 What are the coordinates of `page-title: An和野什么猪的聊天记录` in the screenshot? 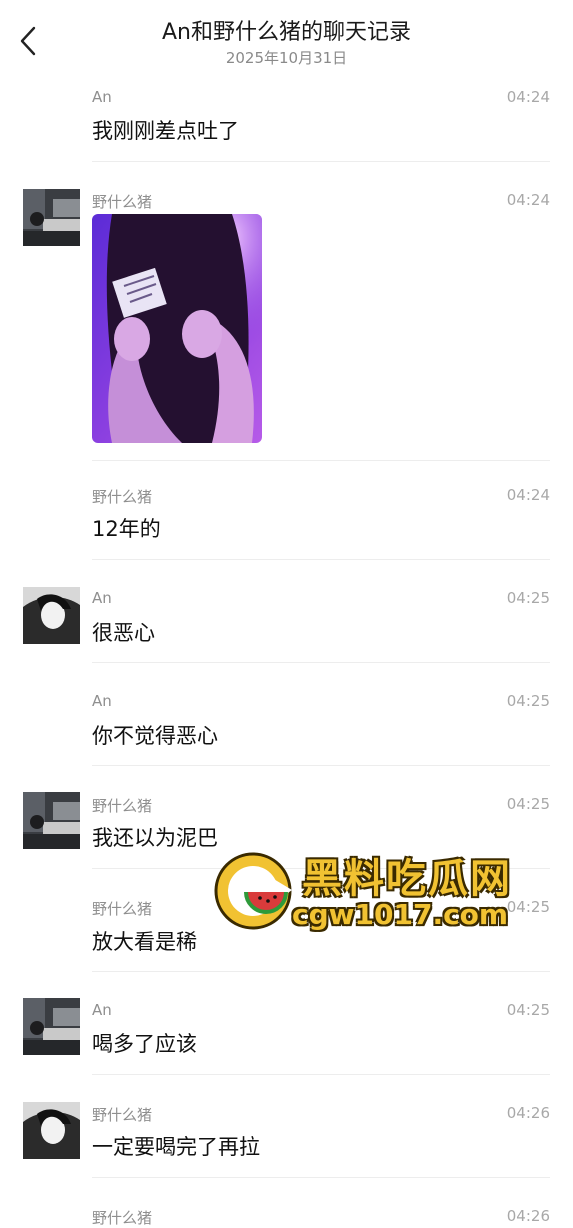 It's located at (286, 32).